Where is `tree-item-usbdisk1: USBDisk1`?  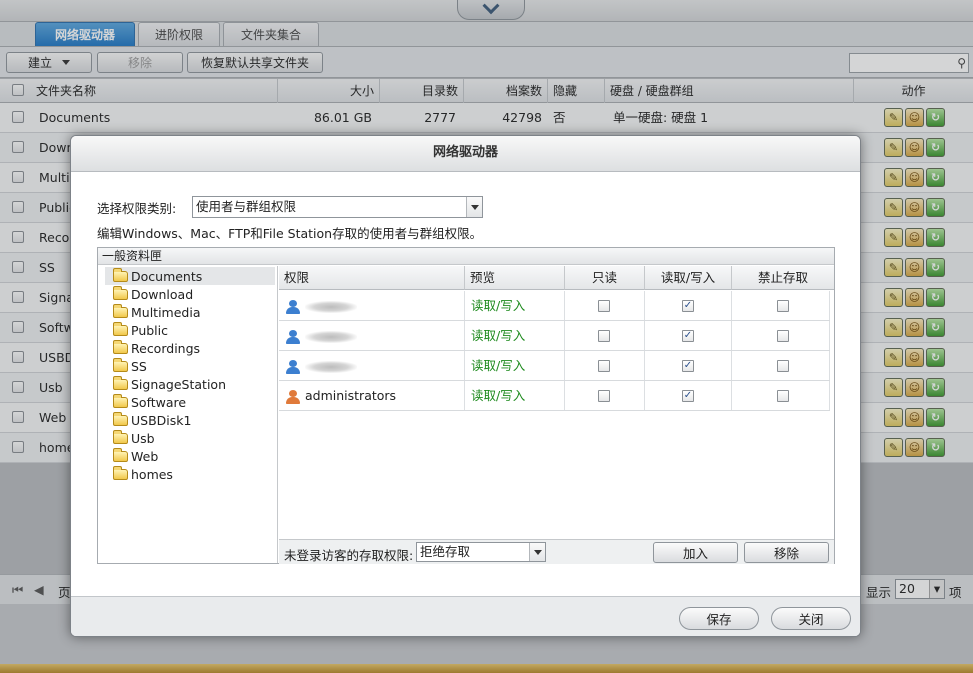
tree-item-usbdisk1: USBDisk1 is located at coordinates (148, 420).